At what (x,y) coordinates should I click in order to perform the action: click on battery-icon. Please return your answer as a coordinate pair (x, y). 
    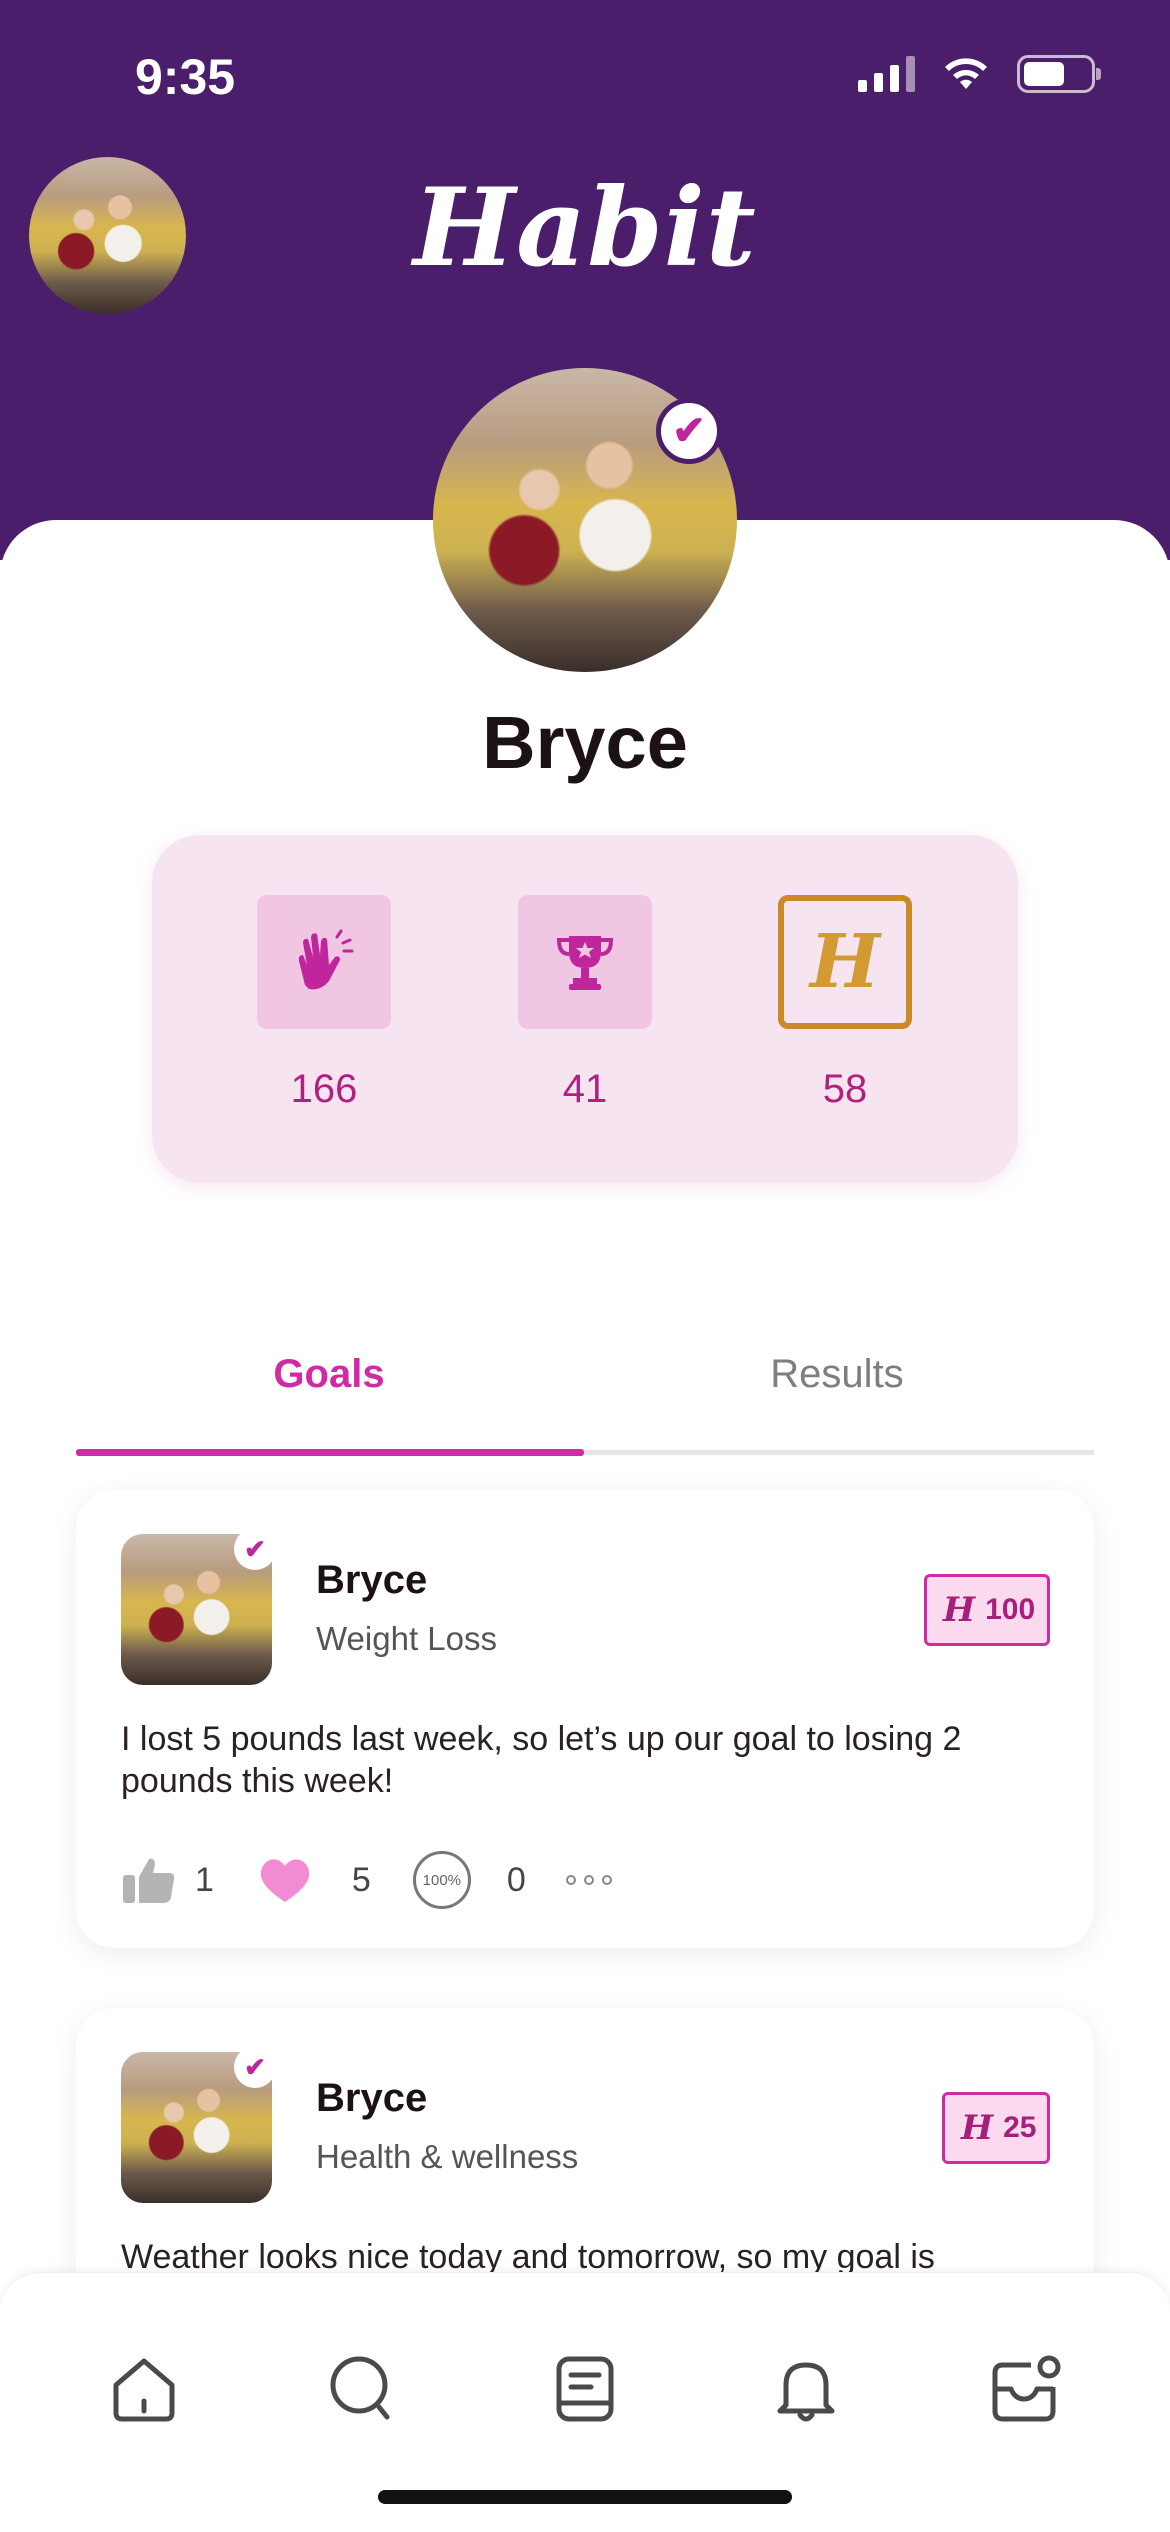
    Looking at the image, I should click on (1059, 74).